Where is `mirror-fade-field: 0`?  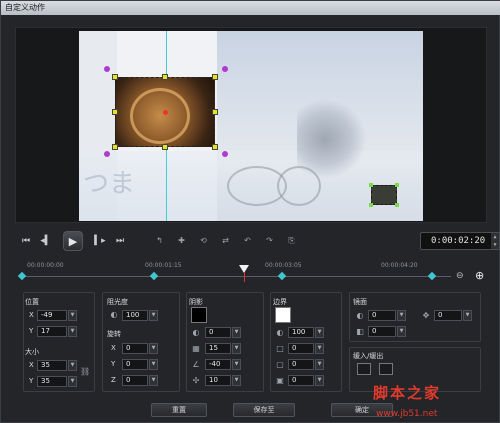
mirror-fade-field: 0 is located at coordinates (382, 331).